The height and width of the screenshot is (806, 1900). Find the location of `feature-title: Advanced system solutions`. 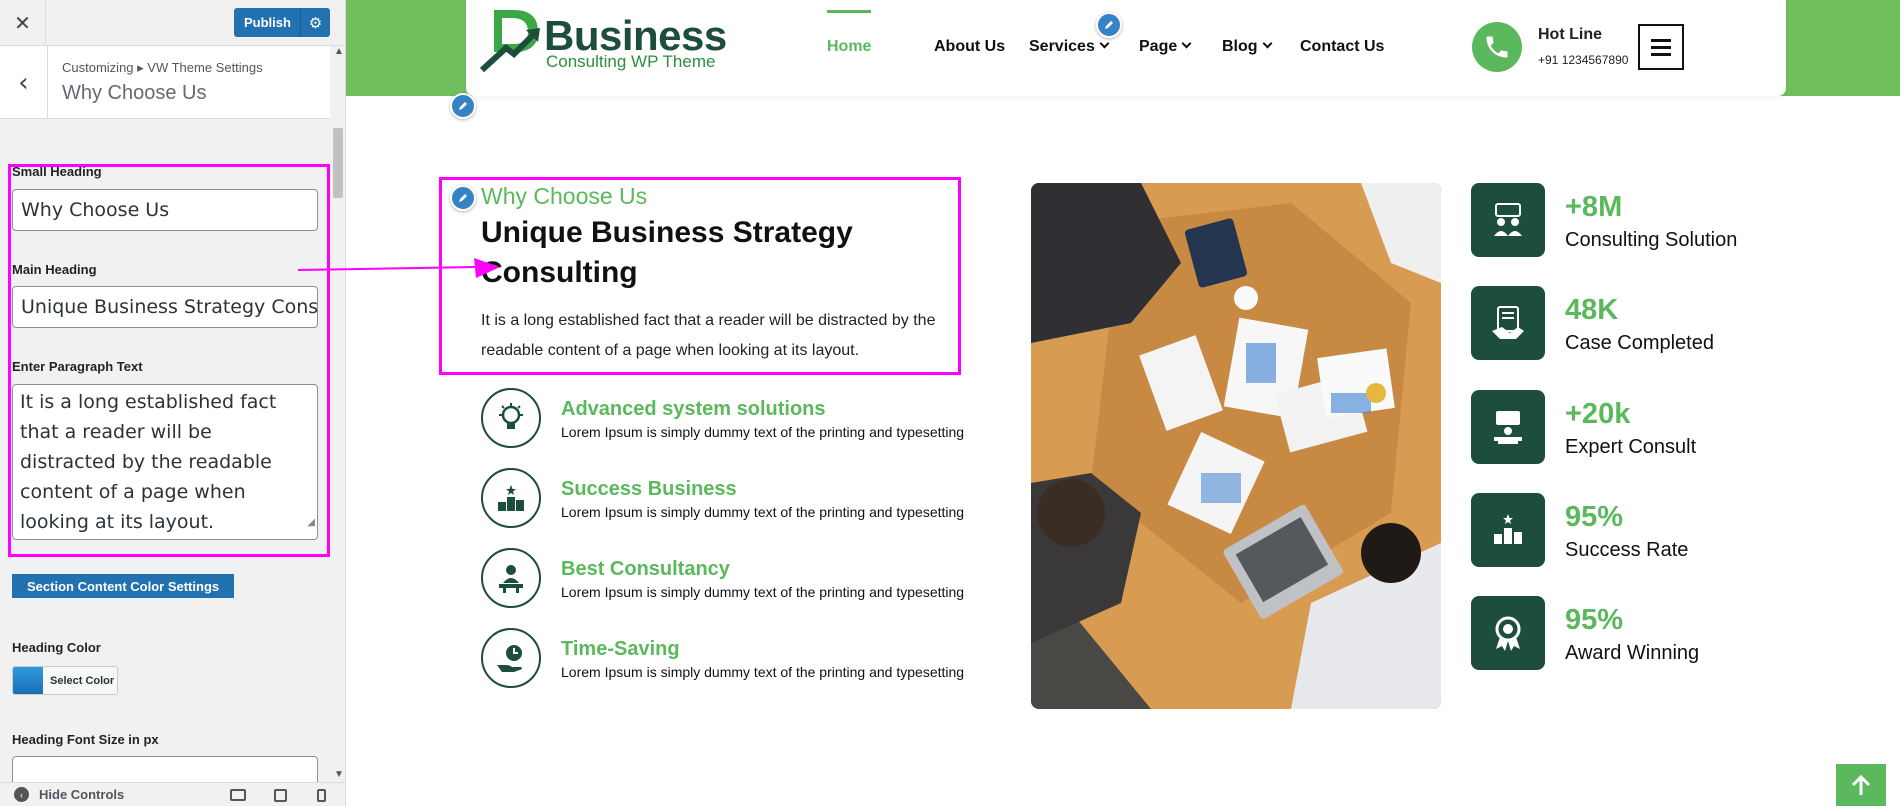

feature-title: Advanced system solutions is located at coordinates (693, 409).